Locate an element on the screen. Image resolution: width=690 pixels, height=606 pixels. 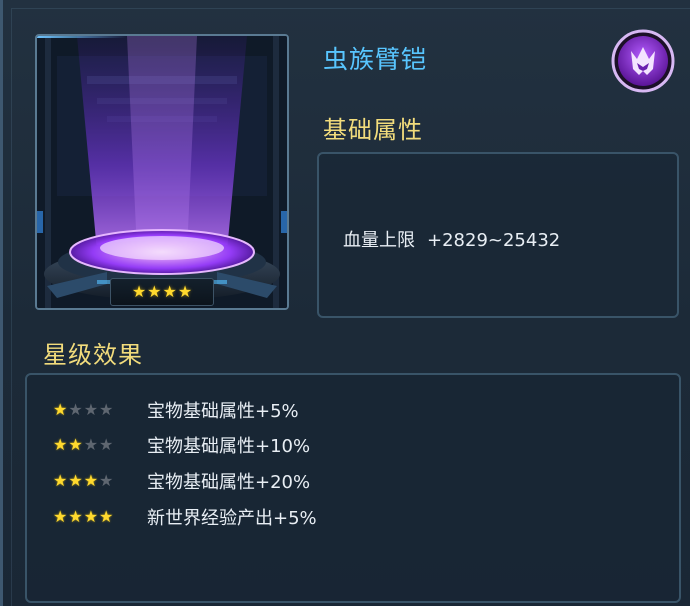
frame-corner-glow is located at coordinates (82, 37).